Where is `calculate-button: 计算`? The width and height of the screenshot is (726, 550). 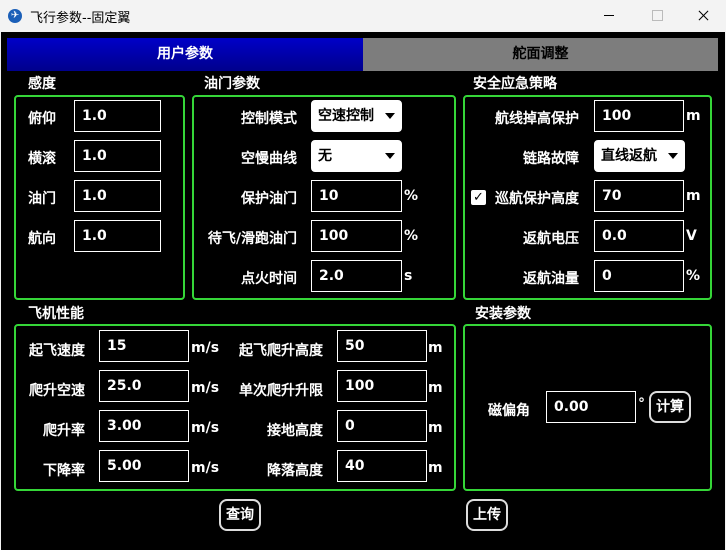 calculate-button: 计算 is located at coordinates (670, 407).